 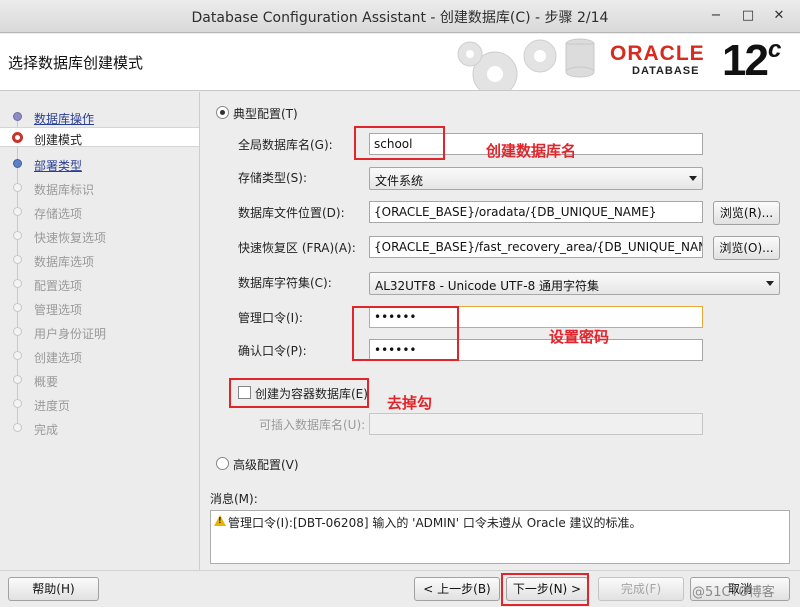 What do you see at coordinates (64, 119) in the screenshot?
I see `step-label: 数据库操作` at bounding box center [64, 119].